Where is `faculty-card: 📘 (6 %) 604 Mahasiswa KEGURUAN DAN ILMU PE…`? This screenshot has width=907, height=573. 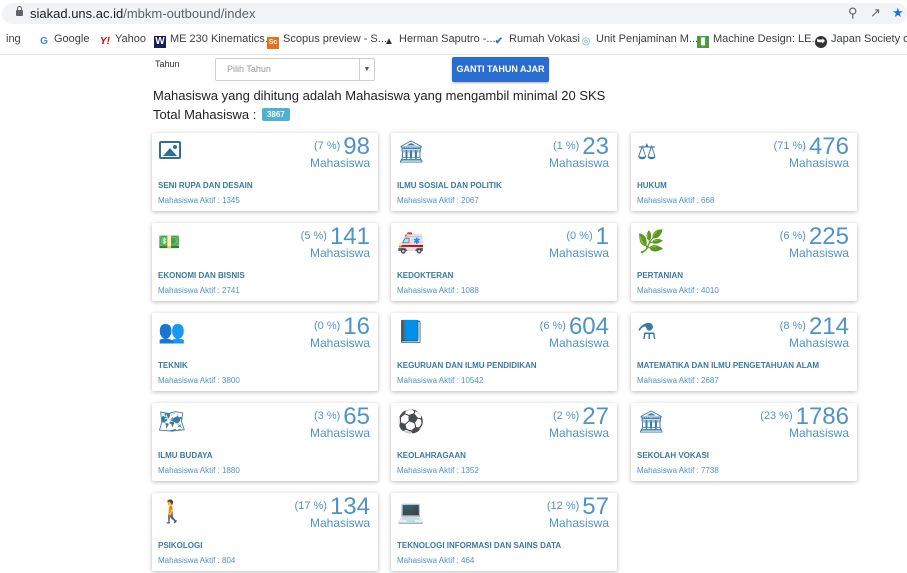 faculty-card: 📘 (6 %) 604 Mahasiswa KEGURUAN DAN ILMU PE… is located at coordinates (504, 352).